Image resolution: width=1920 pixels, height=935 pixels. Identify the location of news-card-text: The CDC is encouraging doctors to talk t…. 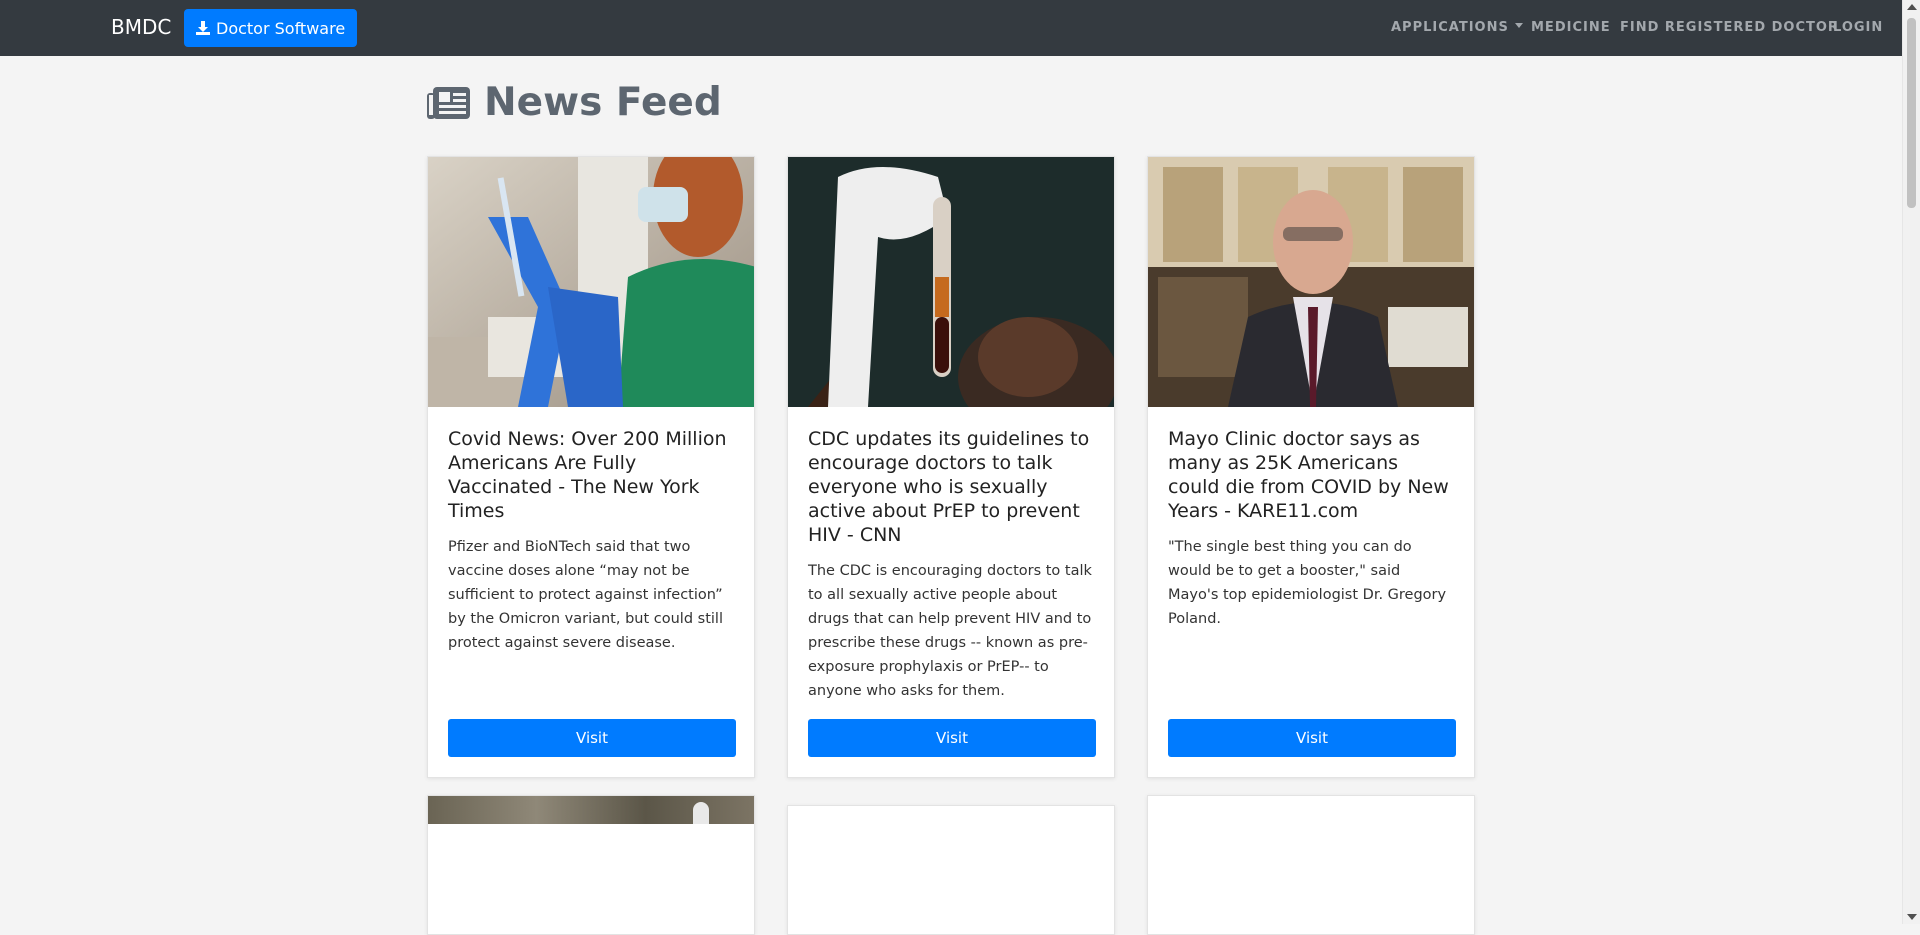
(950, 631).